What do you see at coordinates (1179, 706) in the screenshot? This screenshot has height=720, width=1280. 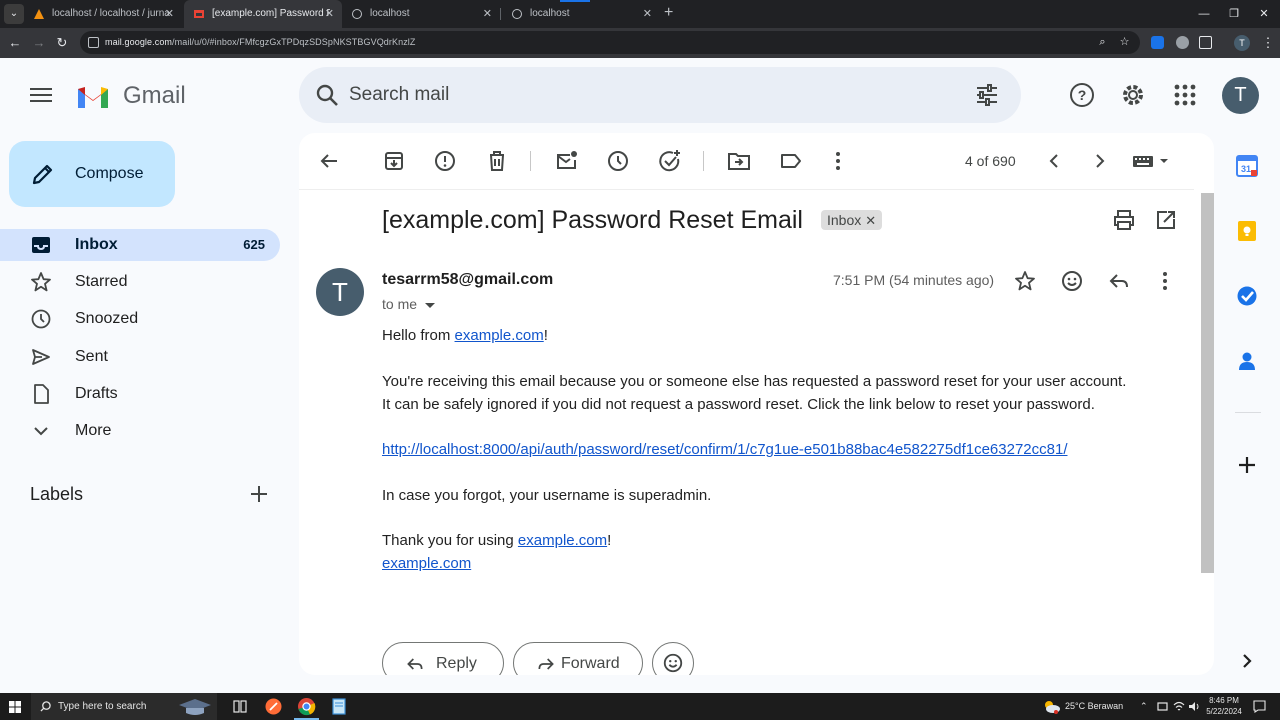 I see `wifi-icon` at bounding box center [1179, 706].